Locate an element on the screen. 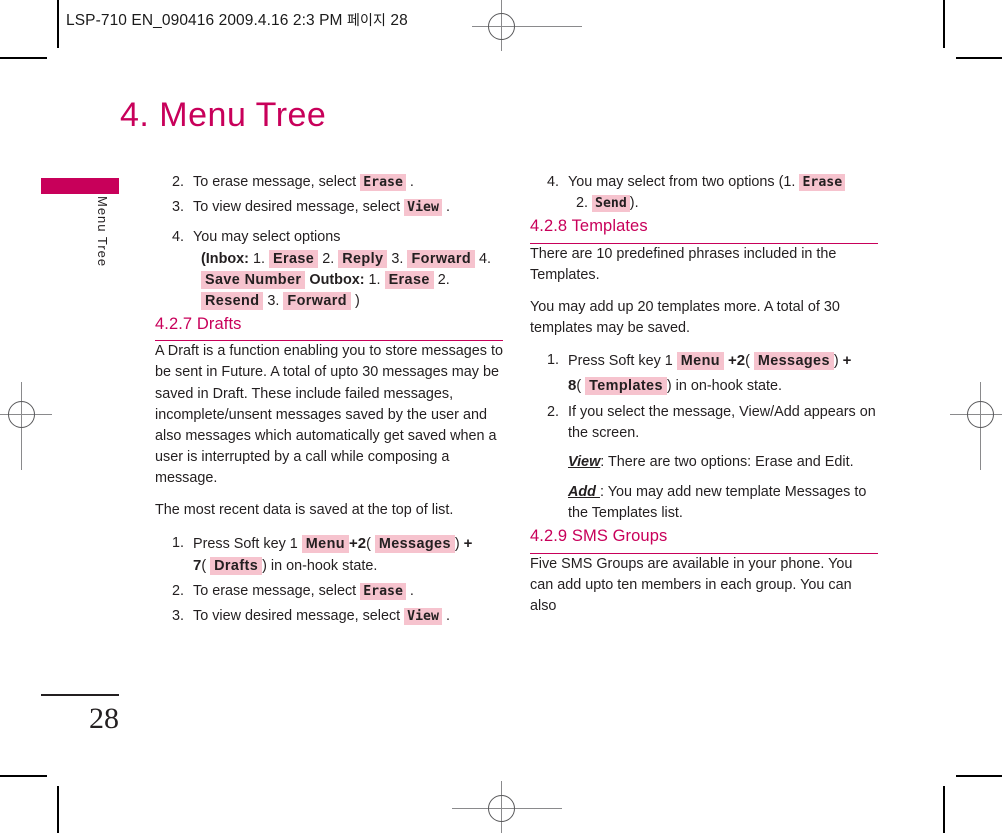 Image resolution: width=1002 pixels, height=833 pixels. section-heading-sms-groups: 4.2.9 SMS Groups is located at coordinates (704, 539).